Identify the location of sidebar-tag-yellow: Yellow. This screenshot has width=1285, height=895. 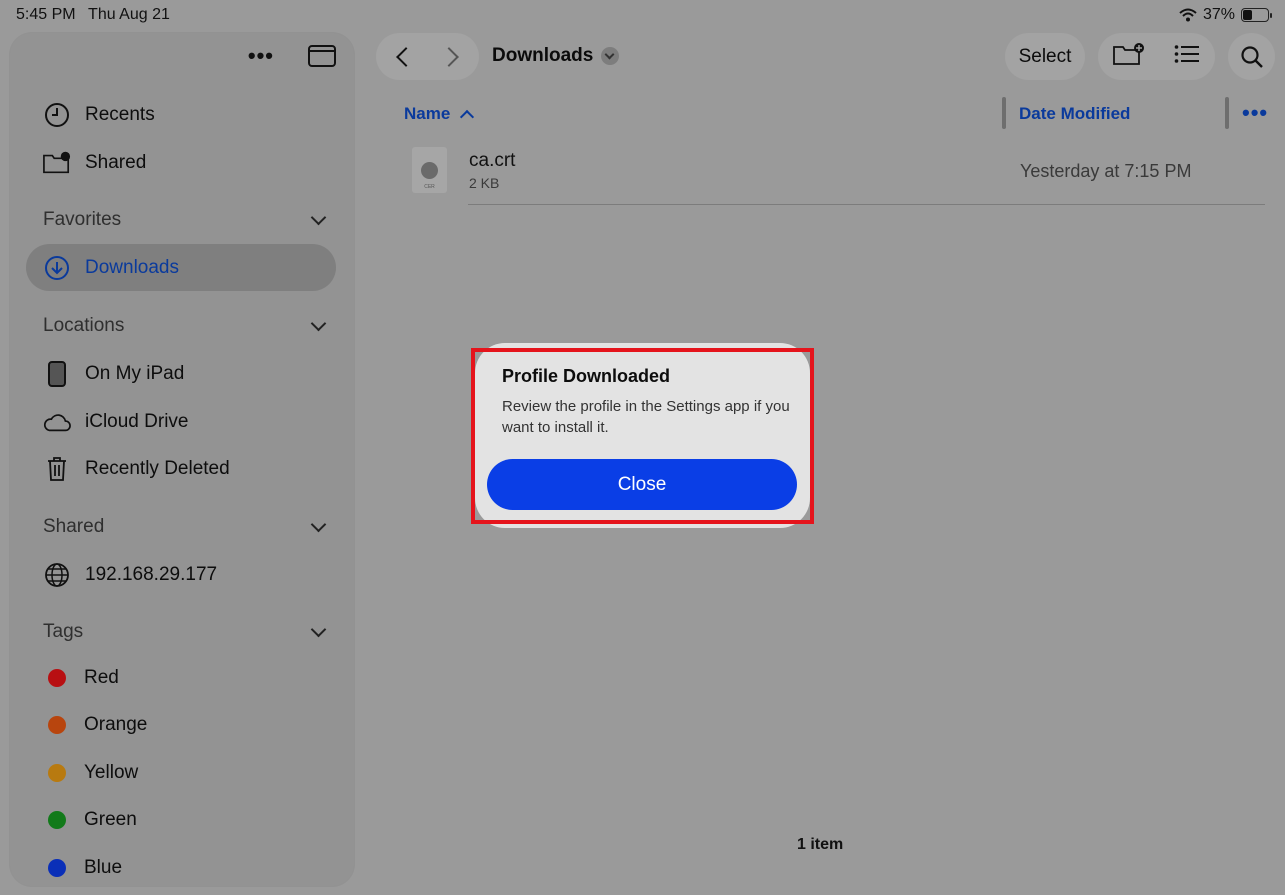
(90, 773).